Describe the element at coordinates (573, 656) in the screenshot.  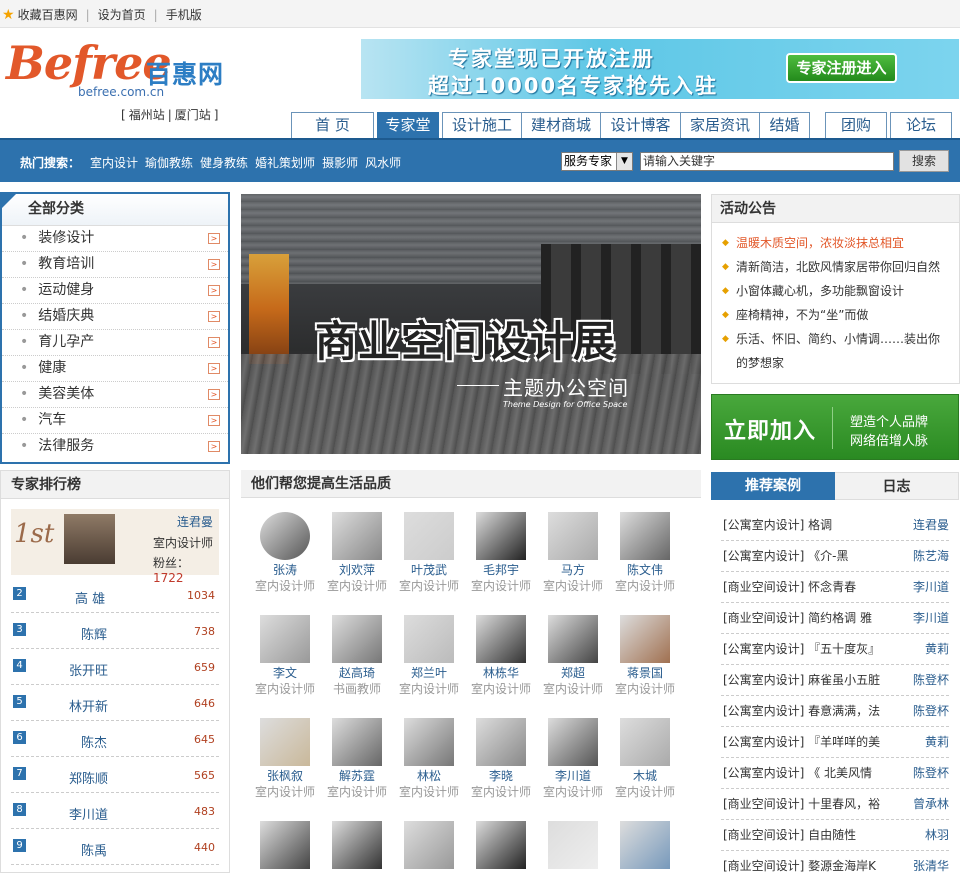
I see `expert-card: 郑超 室内设计师` at that location.